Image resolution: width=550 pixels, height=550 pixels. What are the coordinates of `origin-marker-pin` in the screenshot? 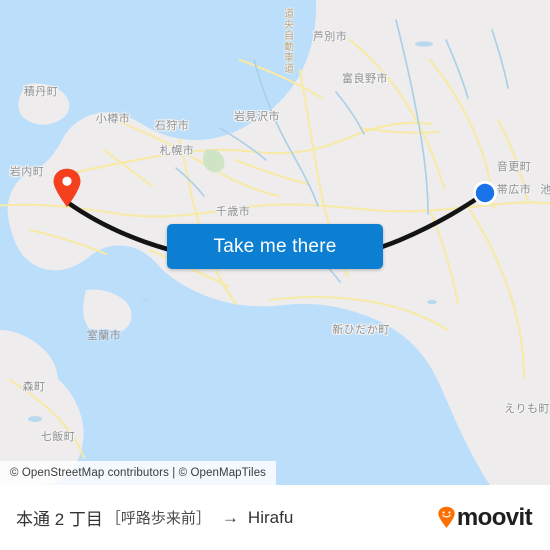 It's located at (67, 188).